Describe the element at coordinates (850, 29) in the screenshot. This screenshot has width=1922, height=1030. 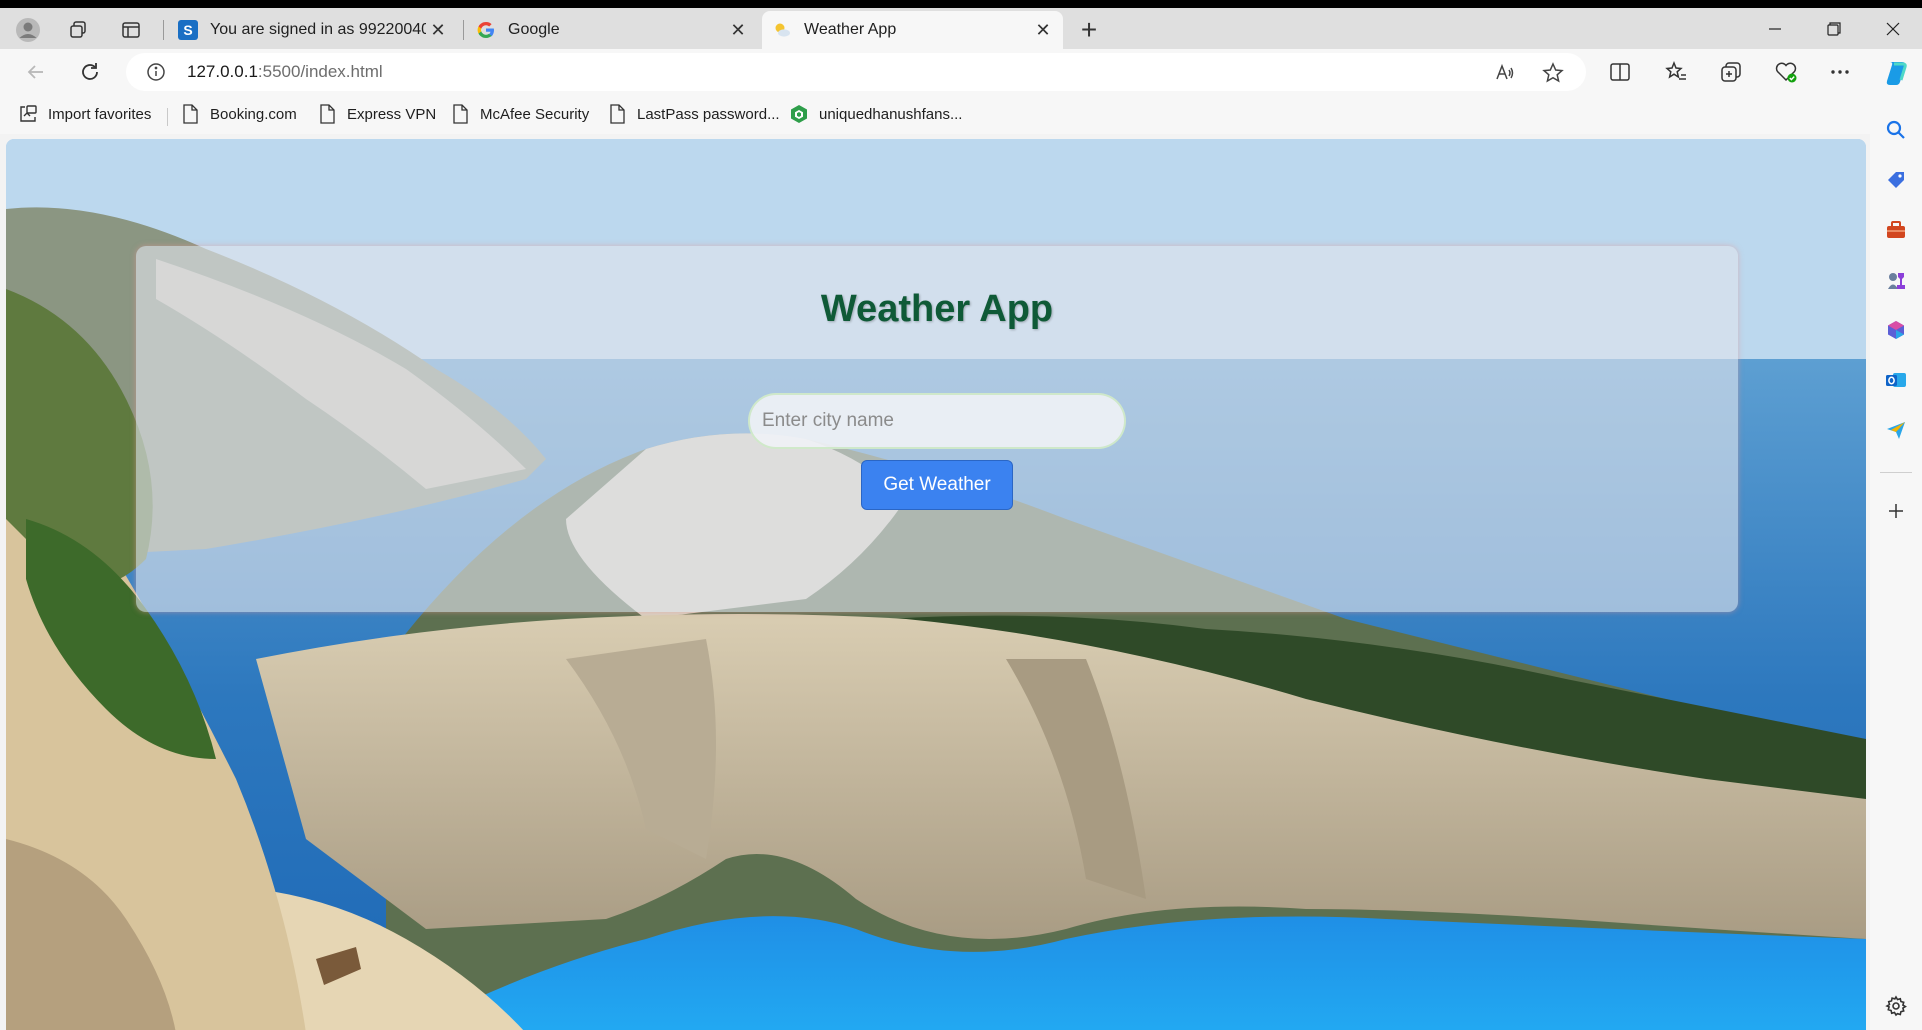
I see `tab-title: Weather App` at that location.